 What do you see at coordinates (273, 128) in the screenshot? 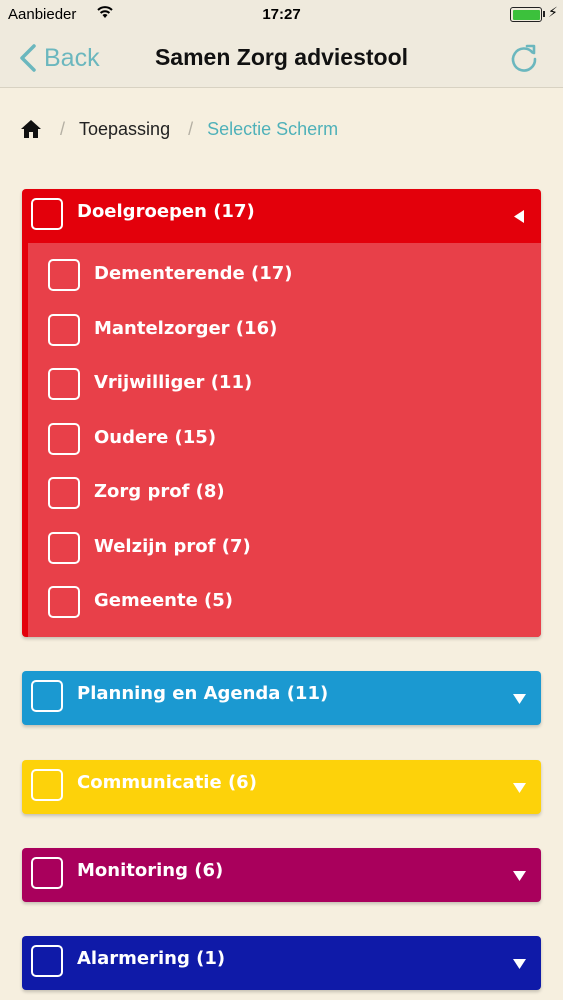
I see `breadcrumb-item-current: Selectie Scherm` at bounding box center [273, 128].